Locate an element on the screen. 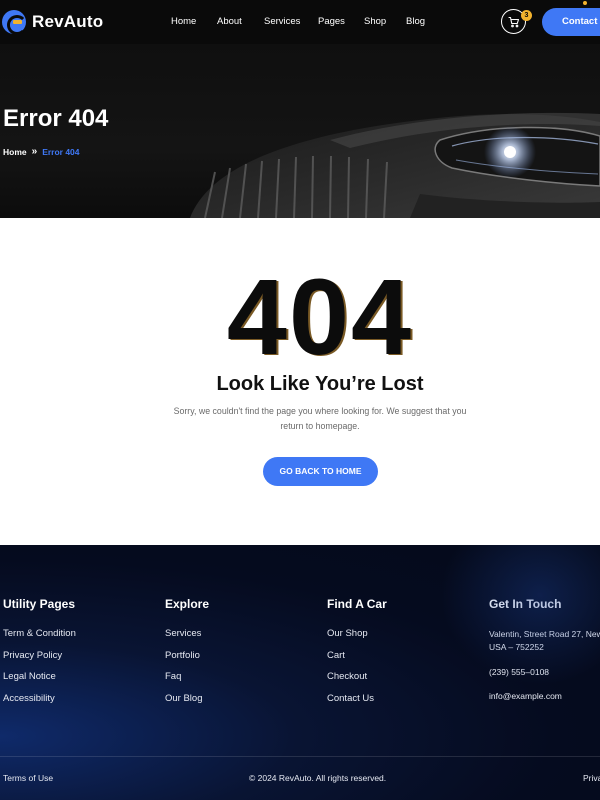 This screenshot has height=800, width=600. page-title: Error 404 is located at coordinates (56, 118).